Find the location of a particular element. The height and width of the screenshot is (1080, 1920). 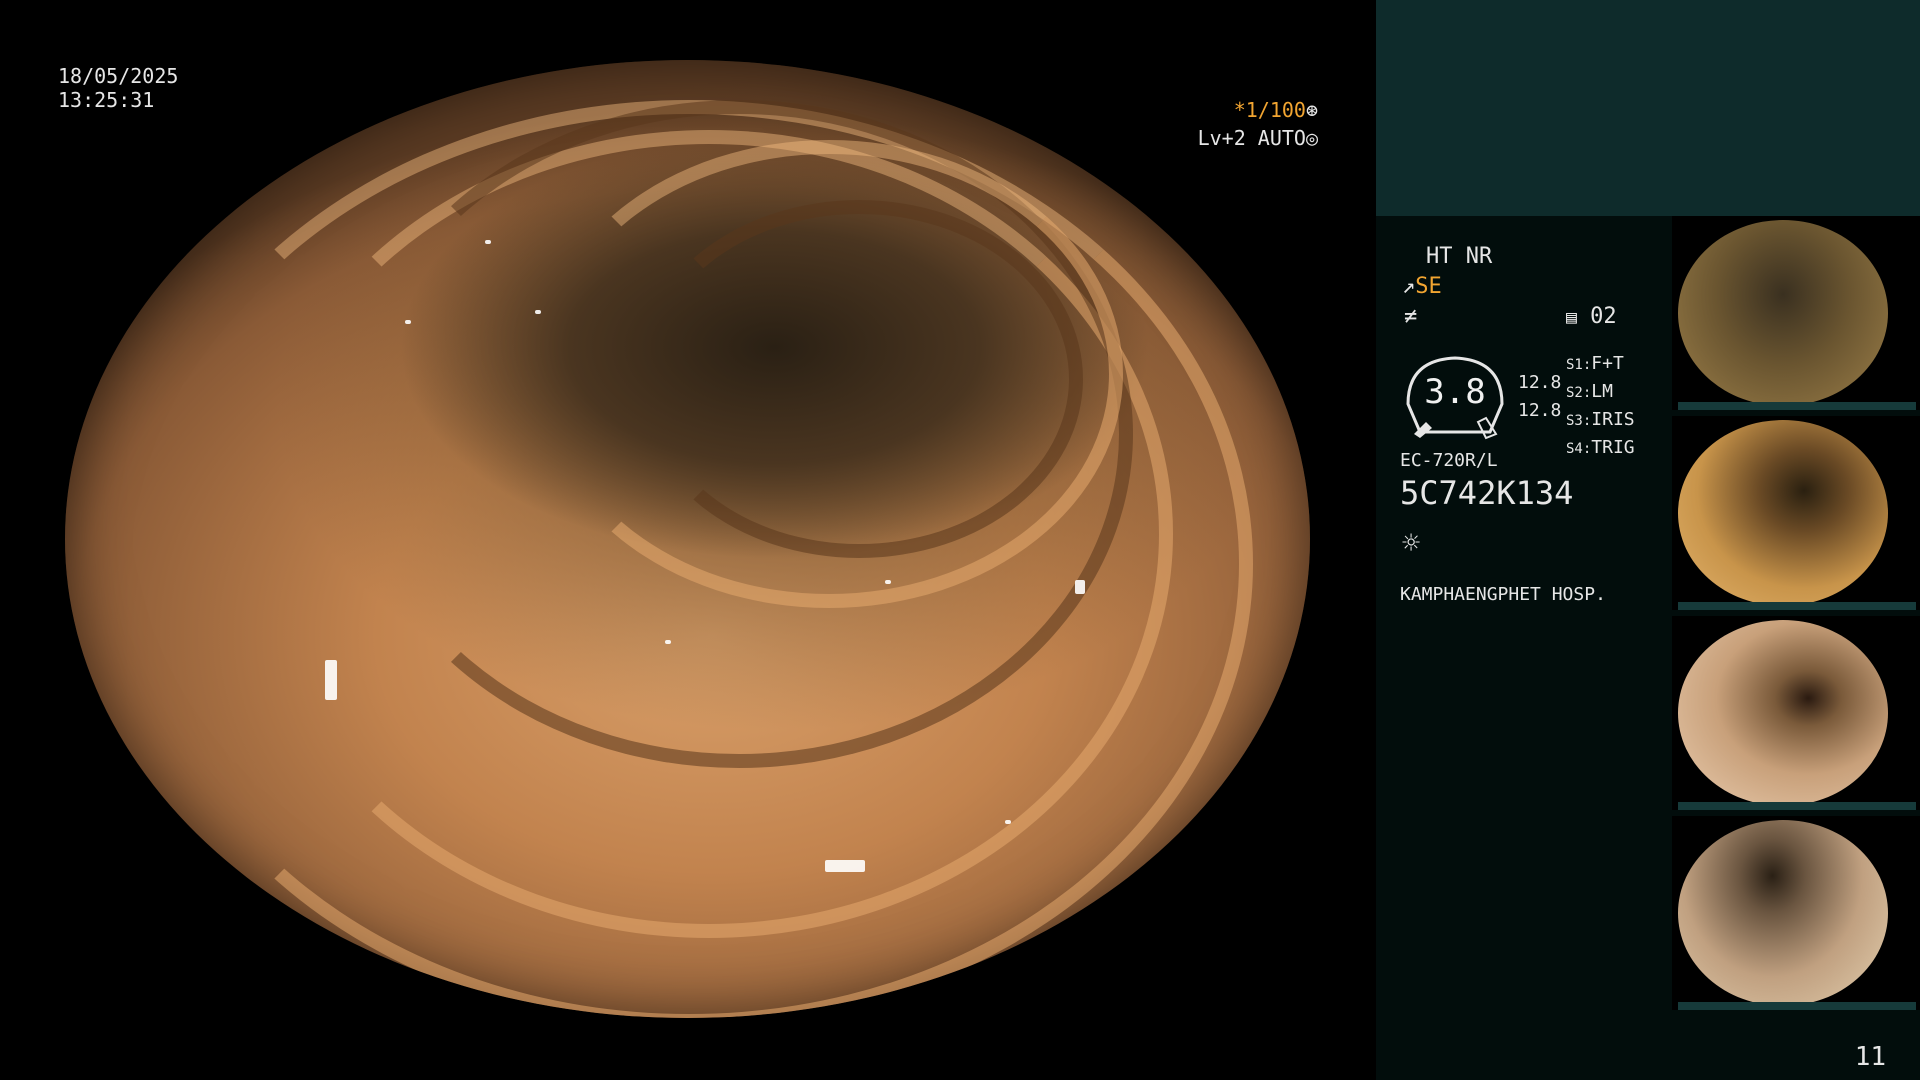

function-icon: ≠ is located at coordinates (1411, 316).